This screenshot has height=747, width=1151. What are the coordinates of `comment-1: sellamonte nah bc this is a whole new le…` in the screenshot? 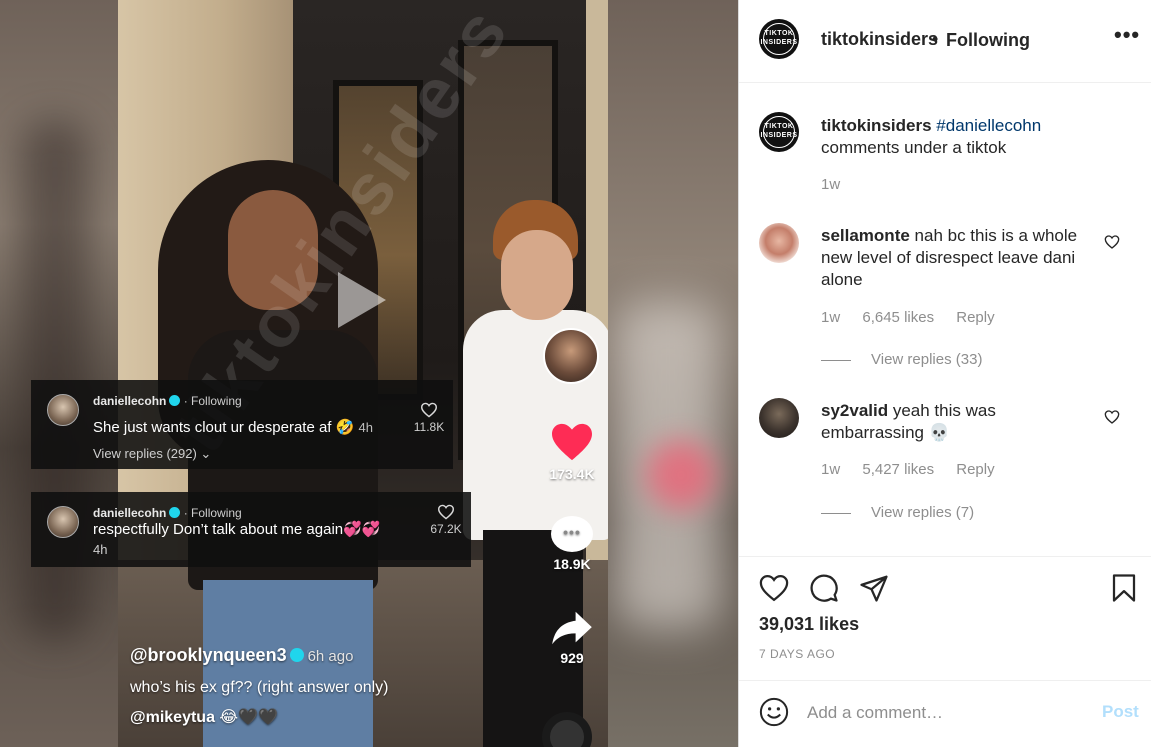 It's located at (956, 258).